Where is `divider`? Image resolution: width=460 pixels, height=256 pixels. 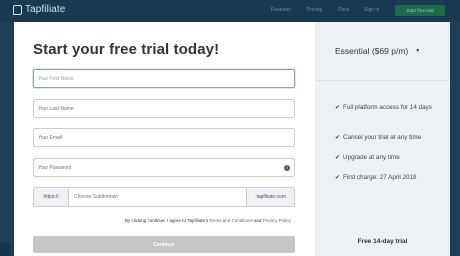
divider is located at coordinates (382, 80).